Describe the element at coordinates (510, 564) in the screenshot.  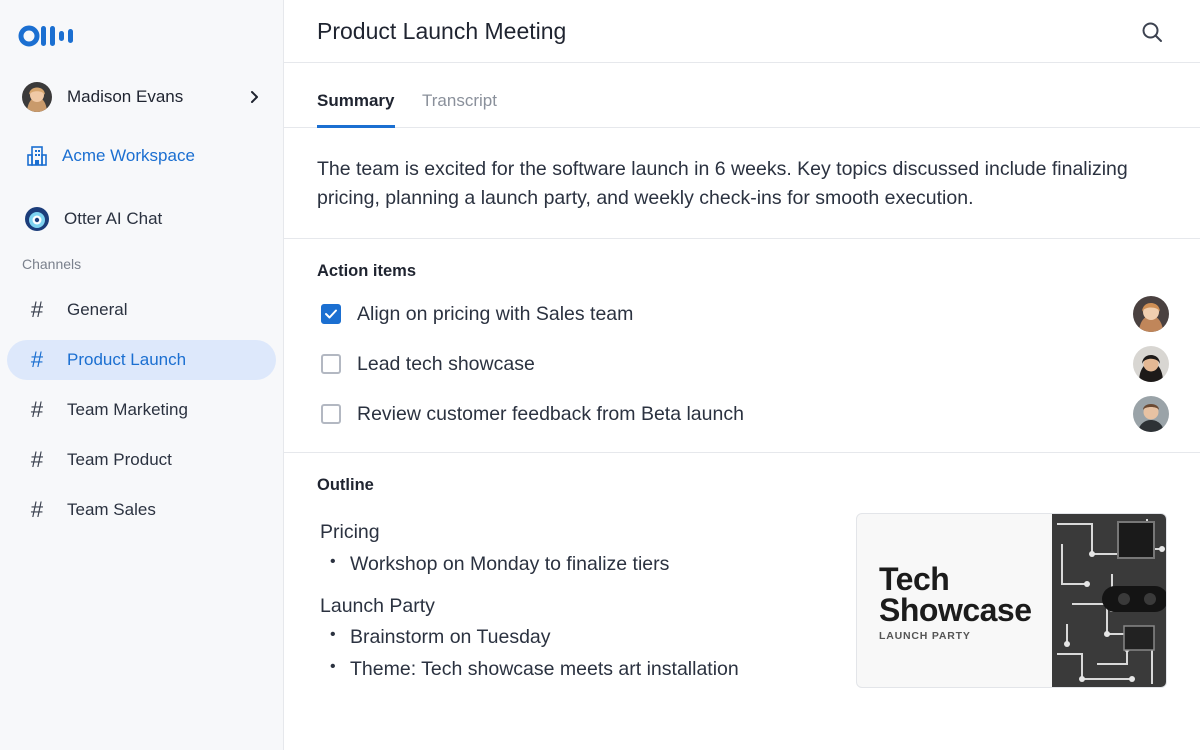
I see `outline-bullet-text: Workshop on Monday to finalize tiers` at that location.